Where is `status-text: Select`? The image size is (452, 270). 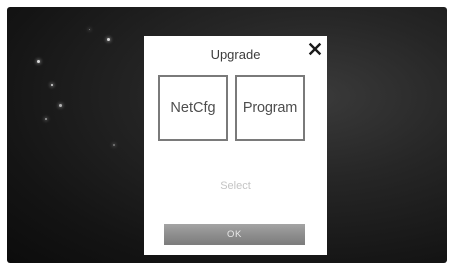 status-text: Select is located at coordinates (235, 186).